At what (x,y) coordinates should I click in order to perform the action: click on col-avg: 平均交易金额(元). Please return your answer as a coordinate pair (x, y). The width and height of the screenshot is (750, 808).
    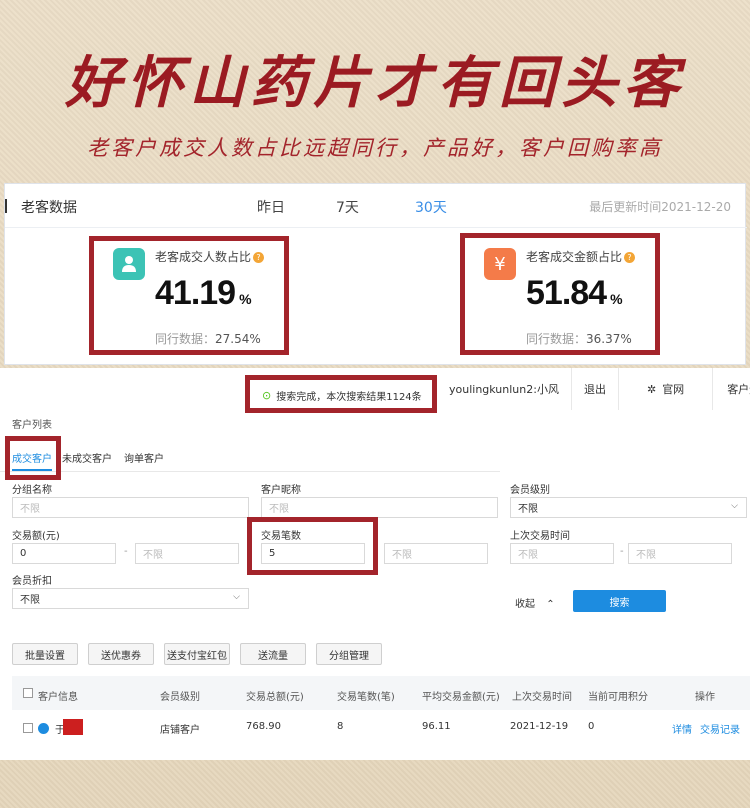
    Looking at the image, I should click on (461, 697).